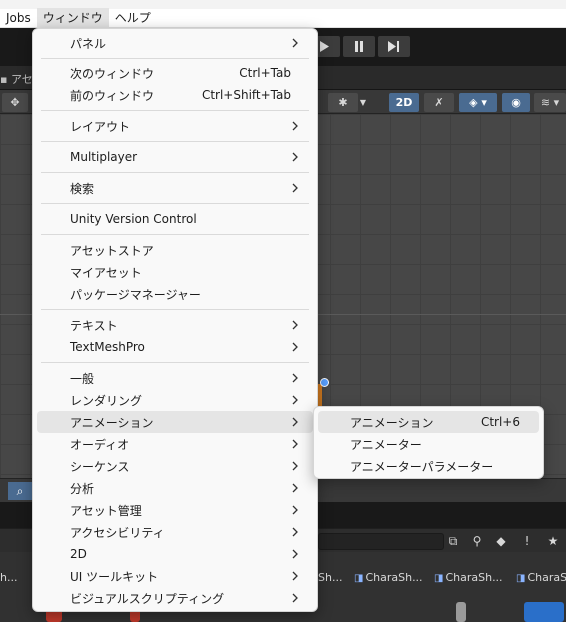  I want to click on folder-icon: ▪, so click(4, 79).